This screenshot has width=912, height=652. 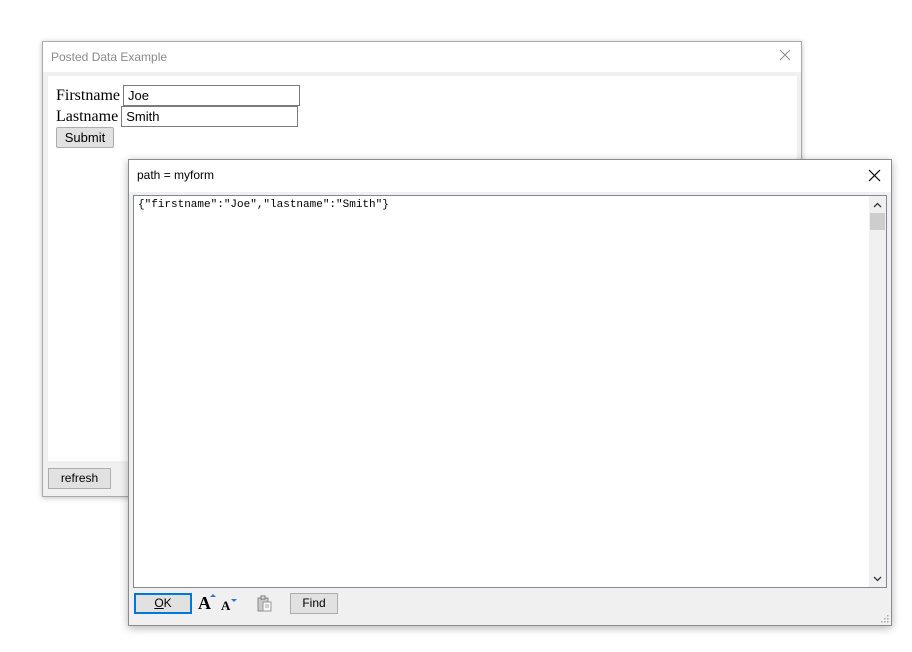 What do you see at coordinates (264, 603) in the screenshot?
I see `clipboard-icon` at bounding box center [264, 603].